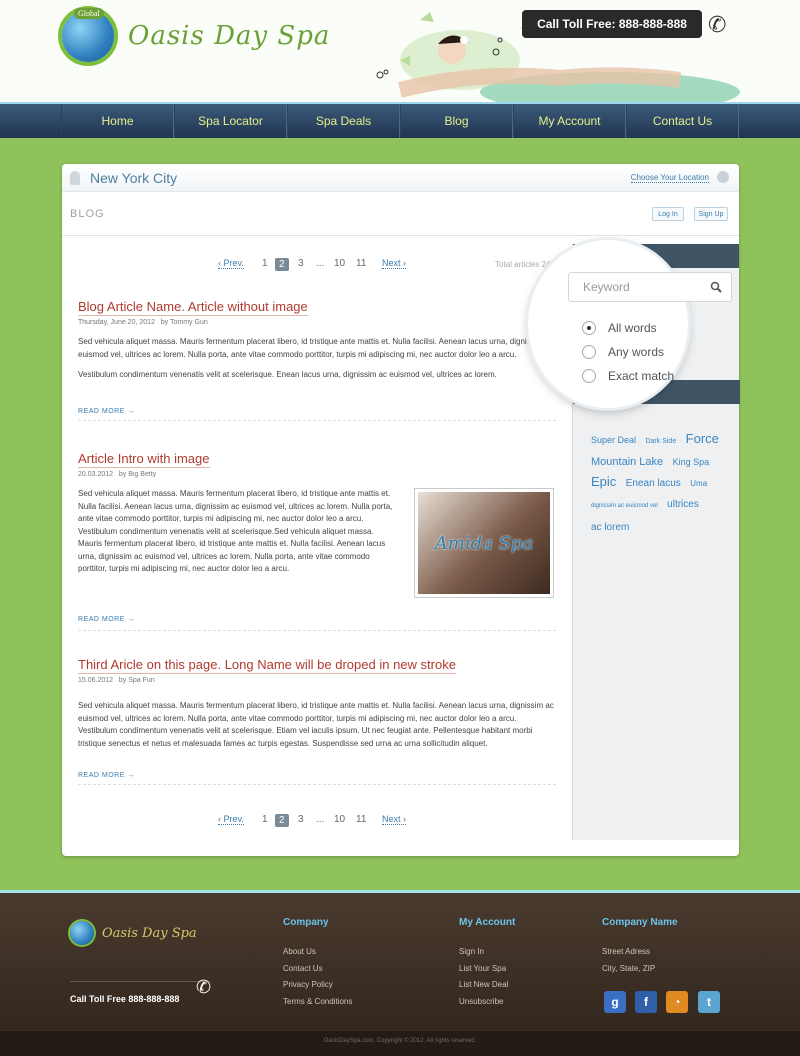 The height and width of the screenshot is (1056, 800). I want to click on city-bar: New York City Choose Your Location, so click(400, 178).